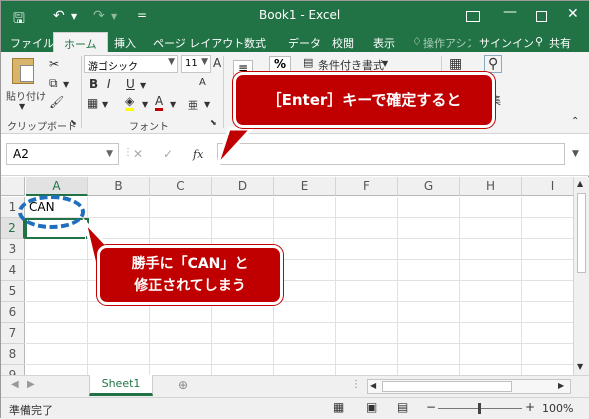 Image resolution: width=589 pixels, height=419 pixels. Describe the element at coordinates (561, 385) in the screenshot. I see `scroll-right-icon: ▶` at that location.